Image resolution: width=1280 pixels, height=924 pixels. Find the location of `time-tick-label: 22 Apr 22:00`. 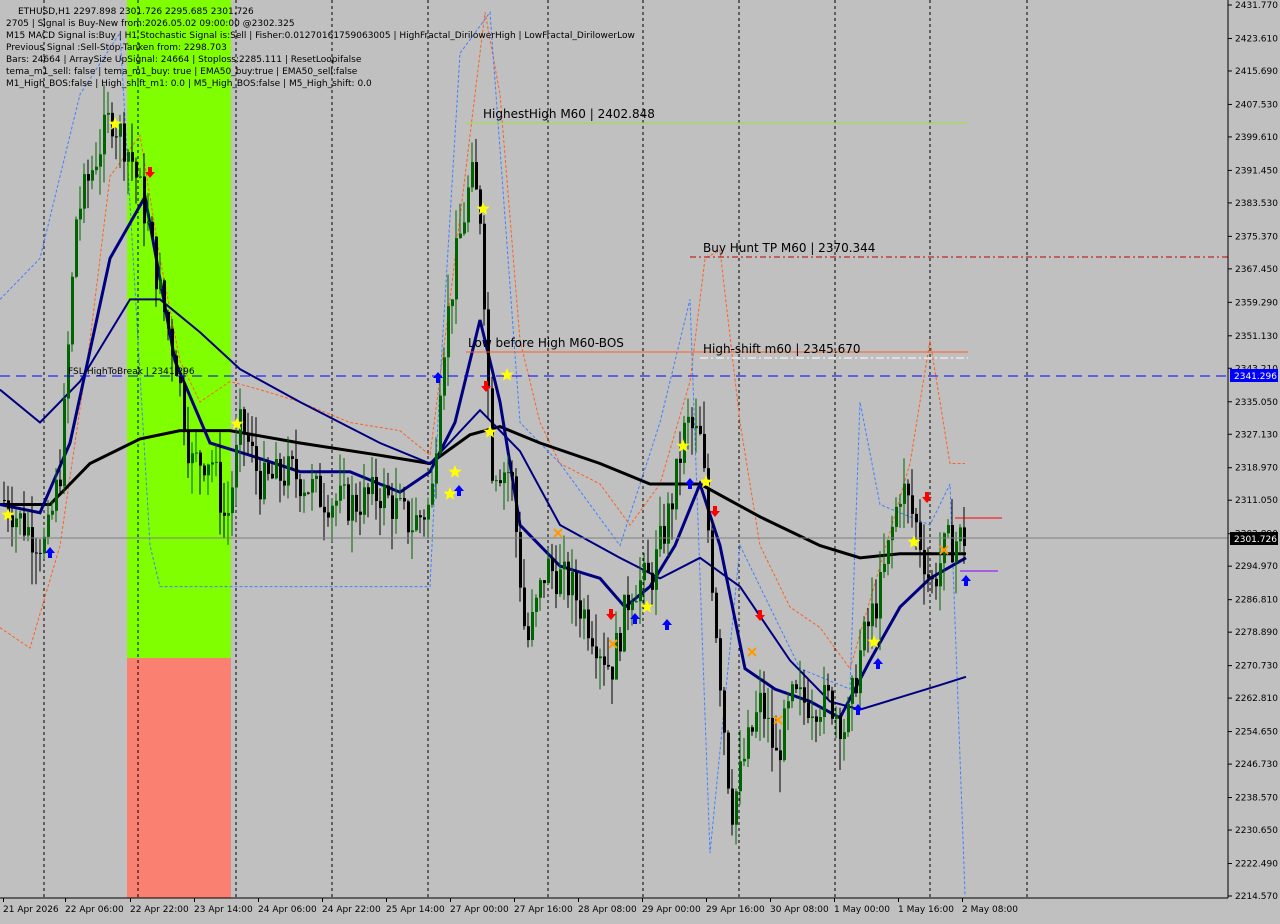

time-tick-label: 22 Apr 22:00 is located at coordinates (159, 910).